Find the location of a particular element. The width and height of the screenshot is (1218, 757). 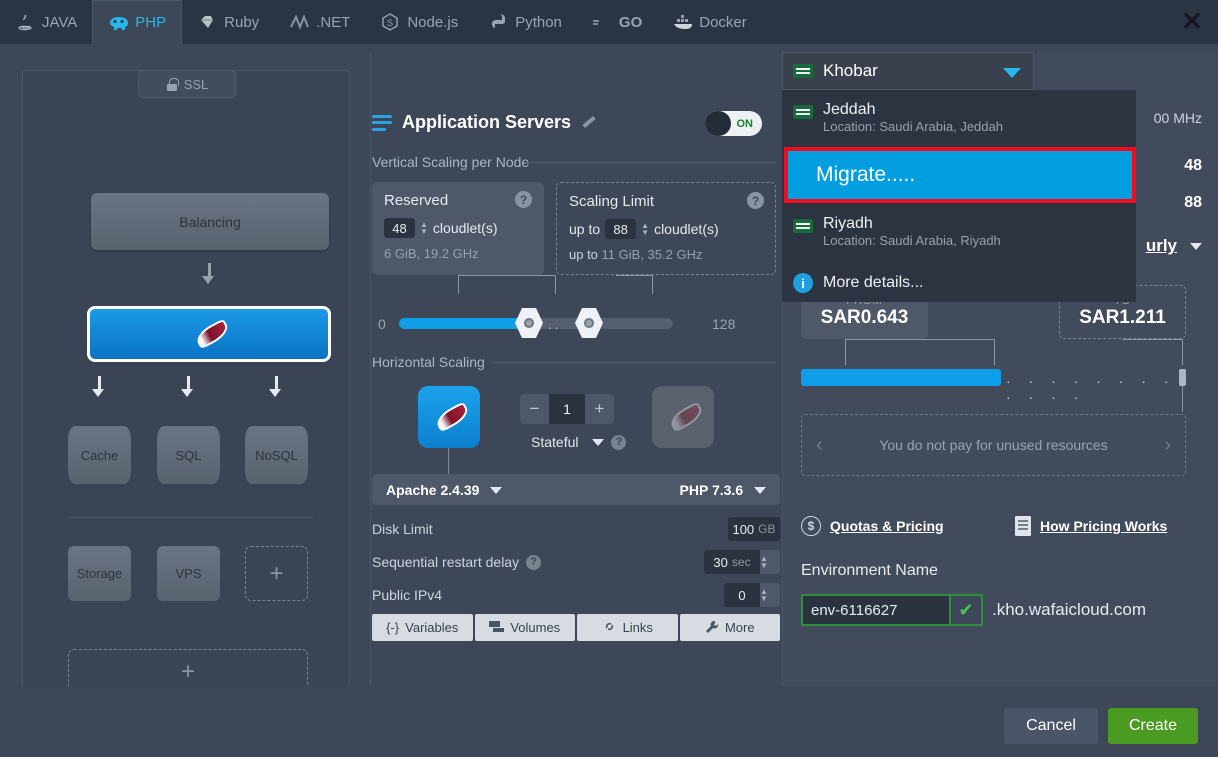

scaling-limit-unit: cloudlet(s) is located at coordinates (686, 229).